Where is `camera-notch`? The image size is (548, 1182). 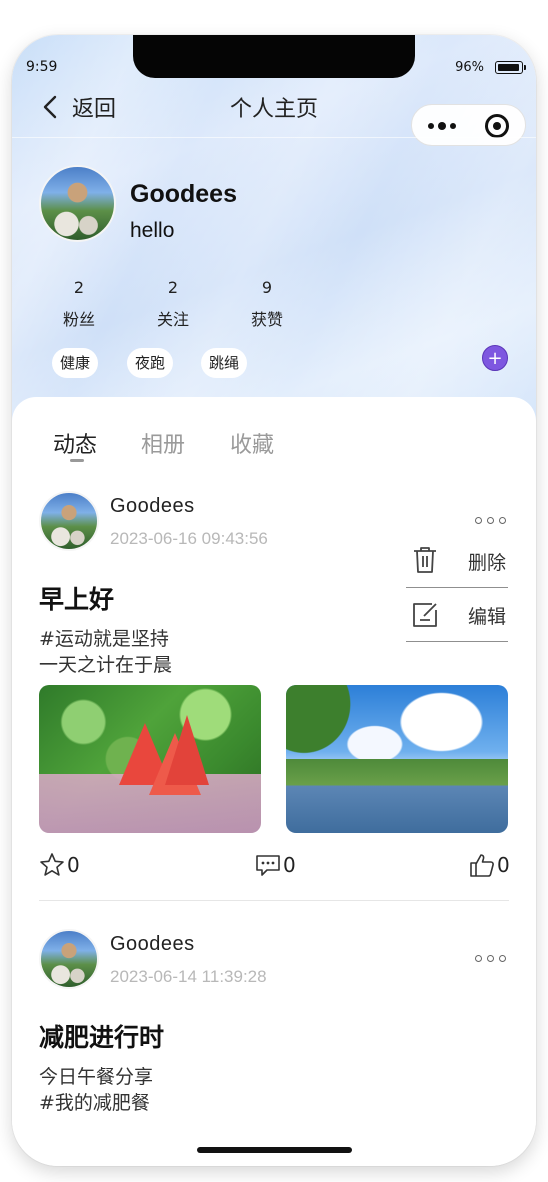
camera-notch is located at coordinates (274, 56).